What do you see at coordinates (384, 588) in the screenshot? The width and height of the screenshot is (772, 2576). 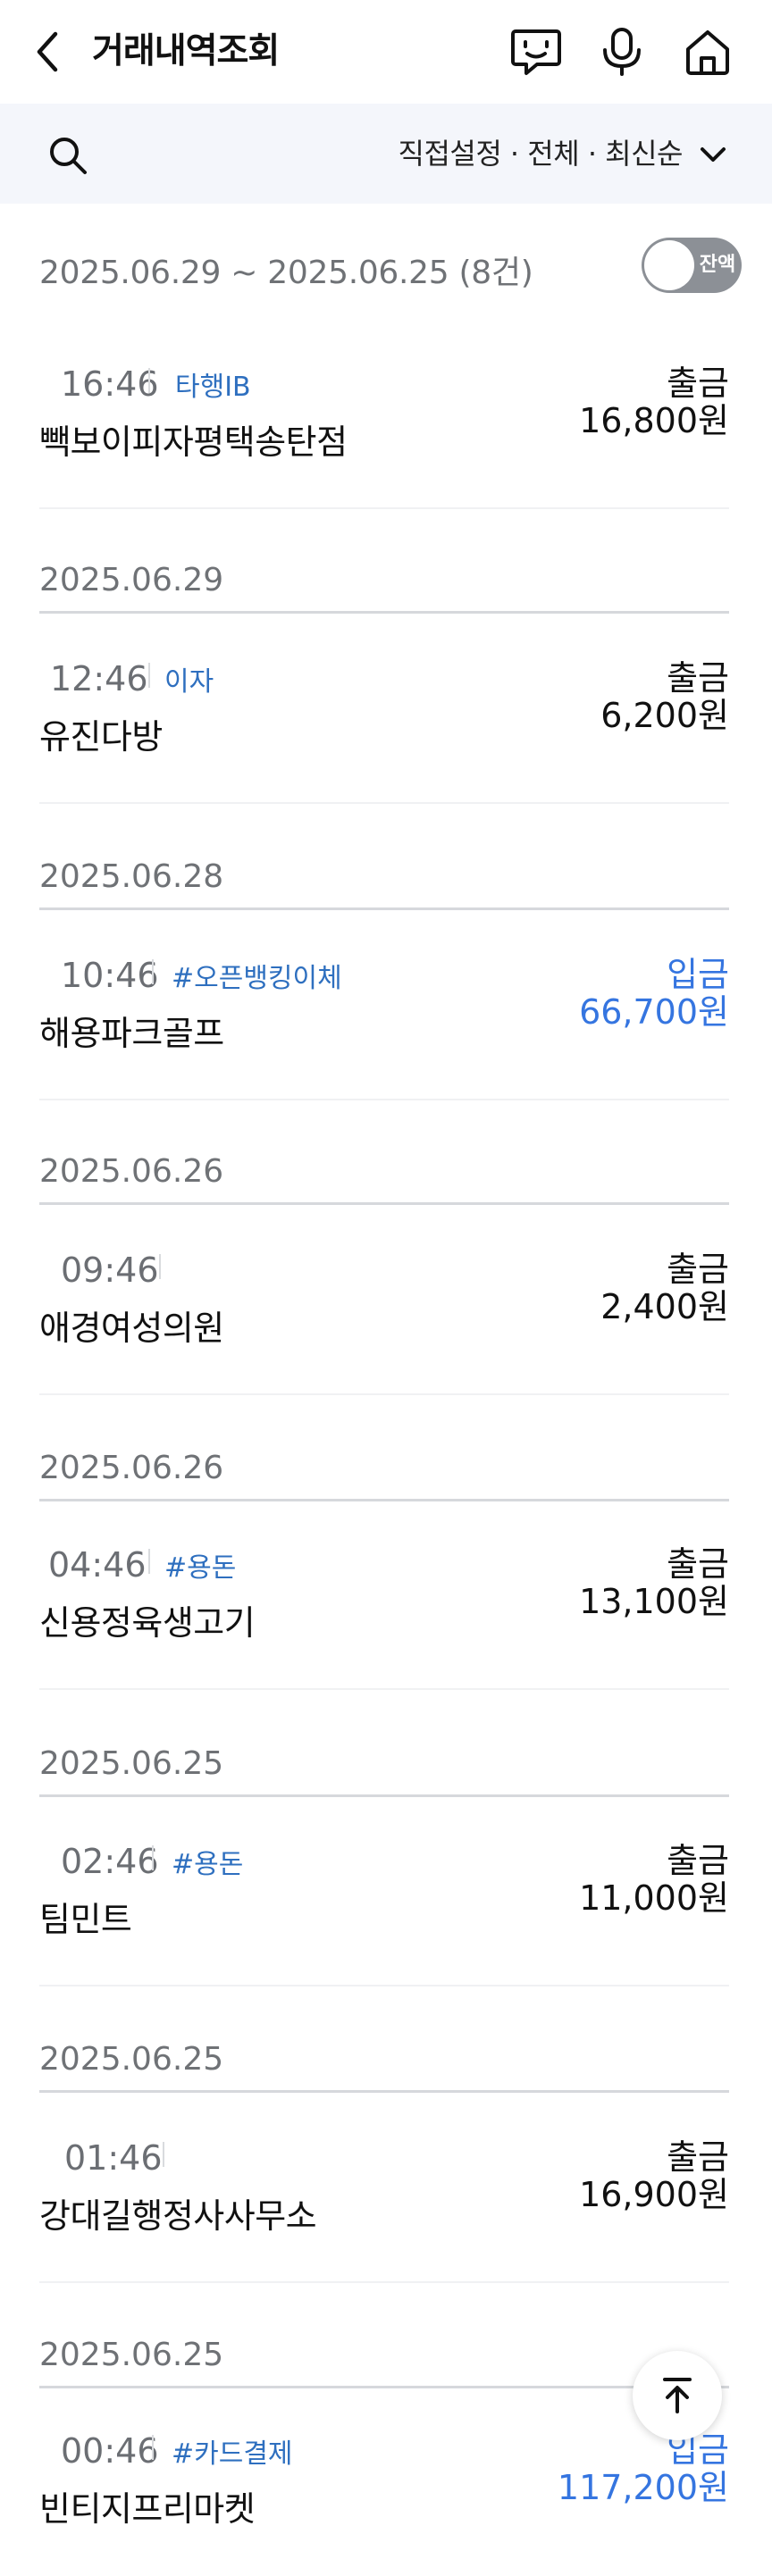 I see `date-group-header: 2025.06.29` at bounding box center [384, 588].